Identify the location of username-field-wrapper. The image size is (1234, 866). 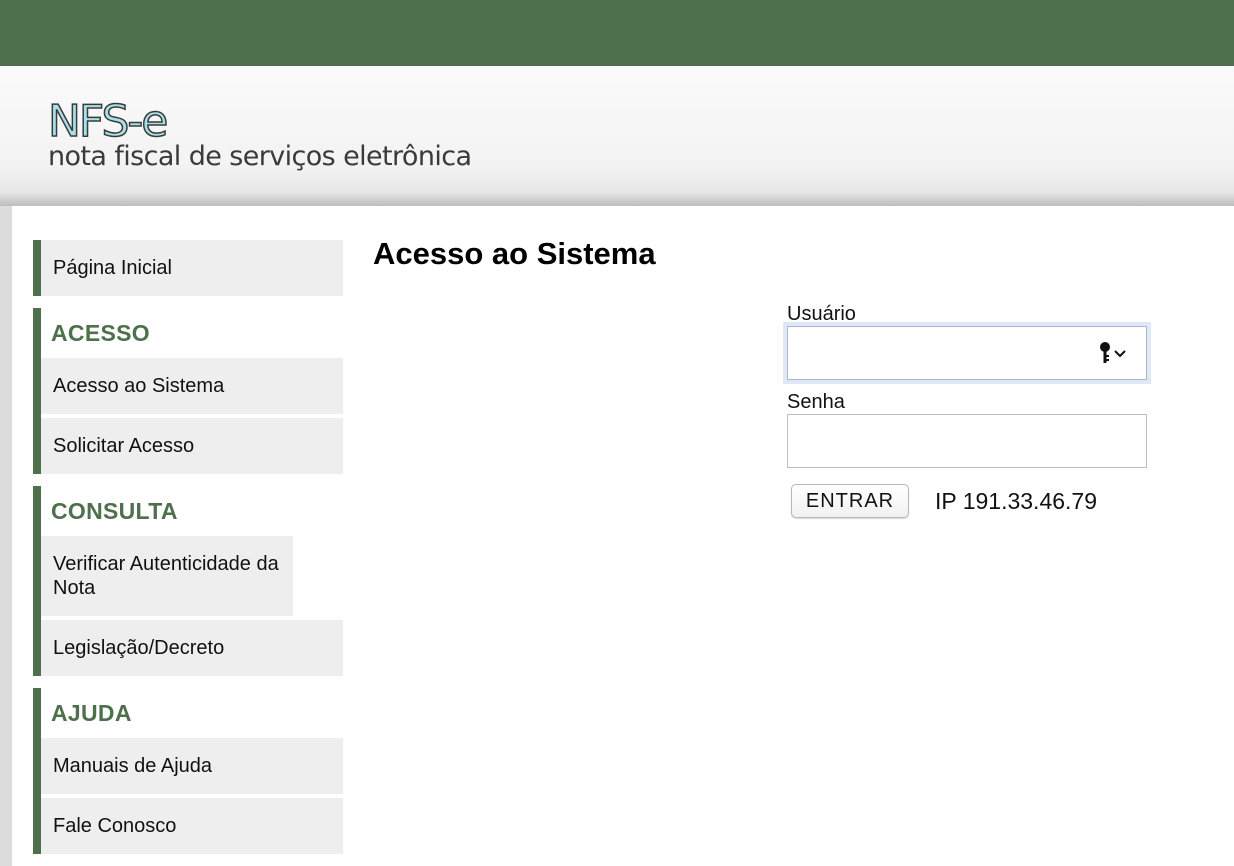
(967, 353).